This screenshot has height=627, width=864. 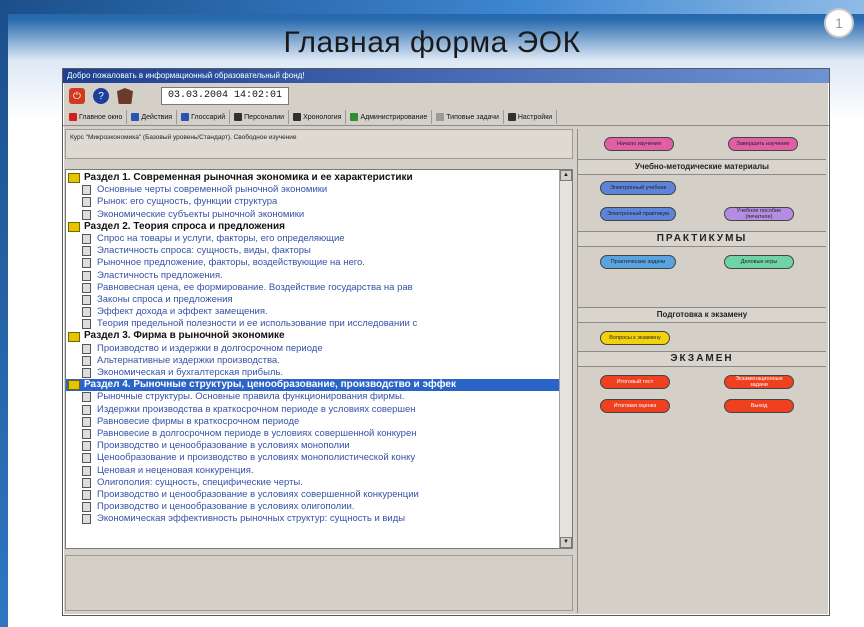 I want to click on tab-6: Типовые задачи, so click(x=468, y=117).